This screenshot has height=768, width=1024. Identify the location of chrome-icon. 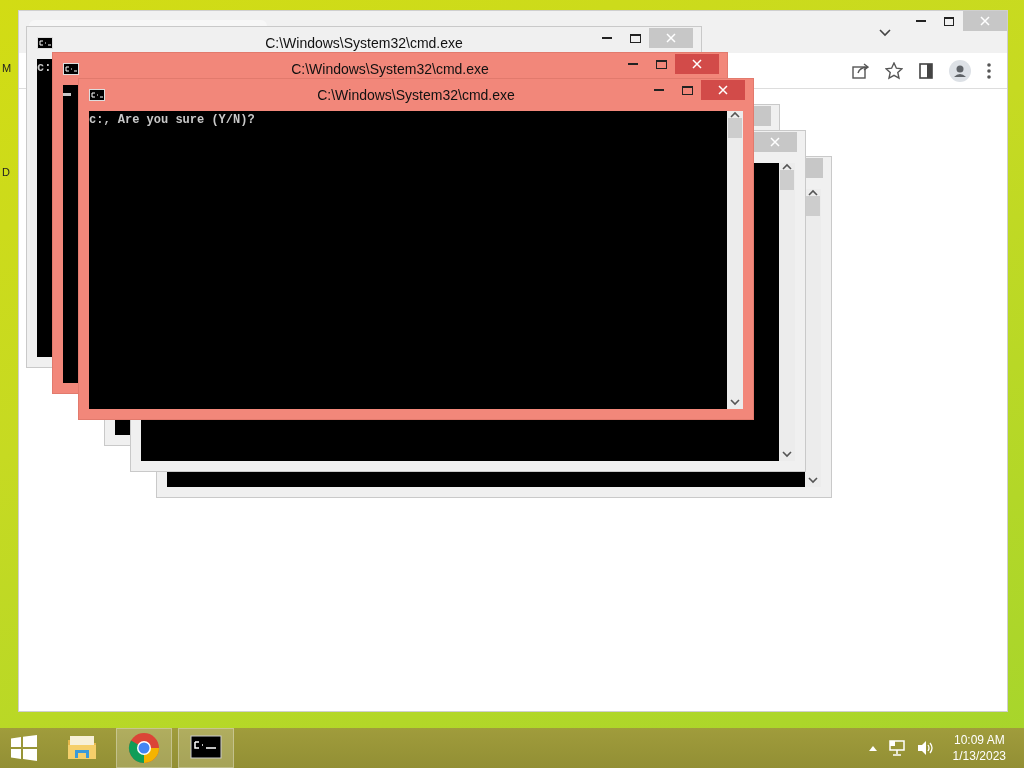
(144, 748).